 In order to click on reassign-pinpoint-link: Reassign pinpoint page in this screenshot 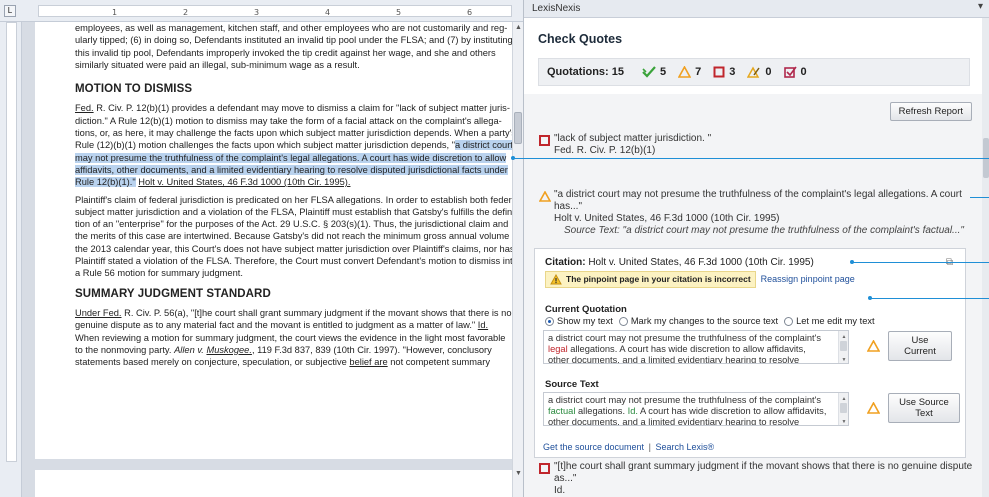, I will do `click(808, 279)`.